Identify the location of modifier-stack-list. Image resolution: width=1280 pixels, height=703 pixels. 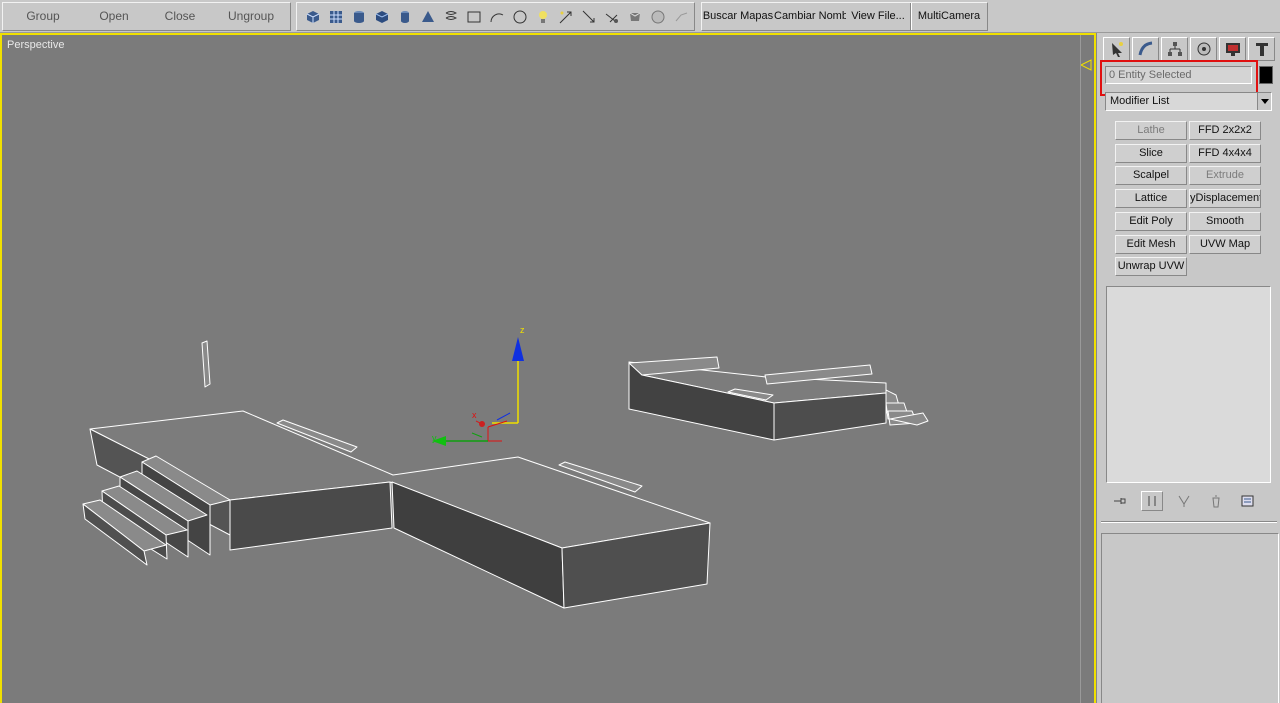
(1188, 384).